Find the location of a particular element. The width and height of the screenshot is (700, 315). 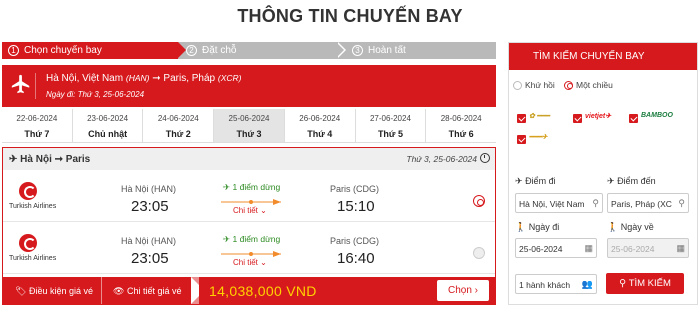

round-trip-radio: Khứ hồi is located at coordinates (534, 85).